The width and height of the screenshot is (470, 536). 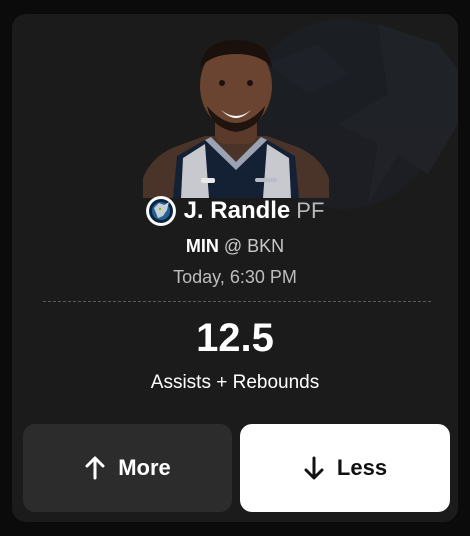 I want to click on more-button: More, so click(x=127, y=468).